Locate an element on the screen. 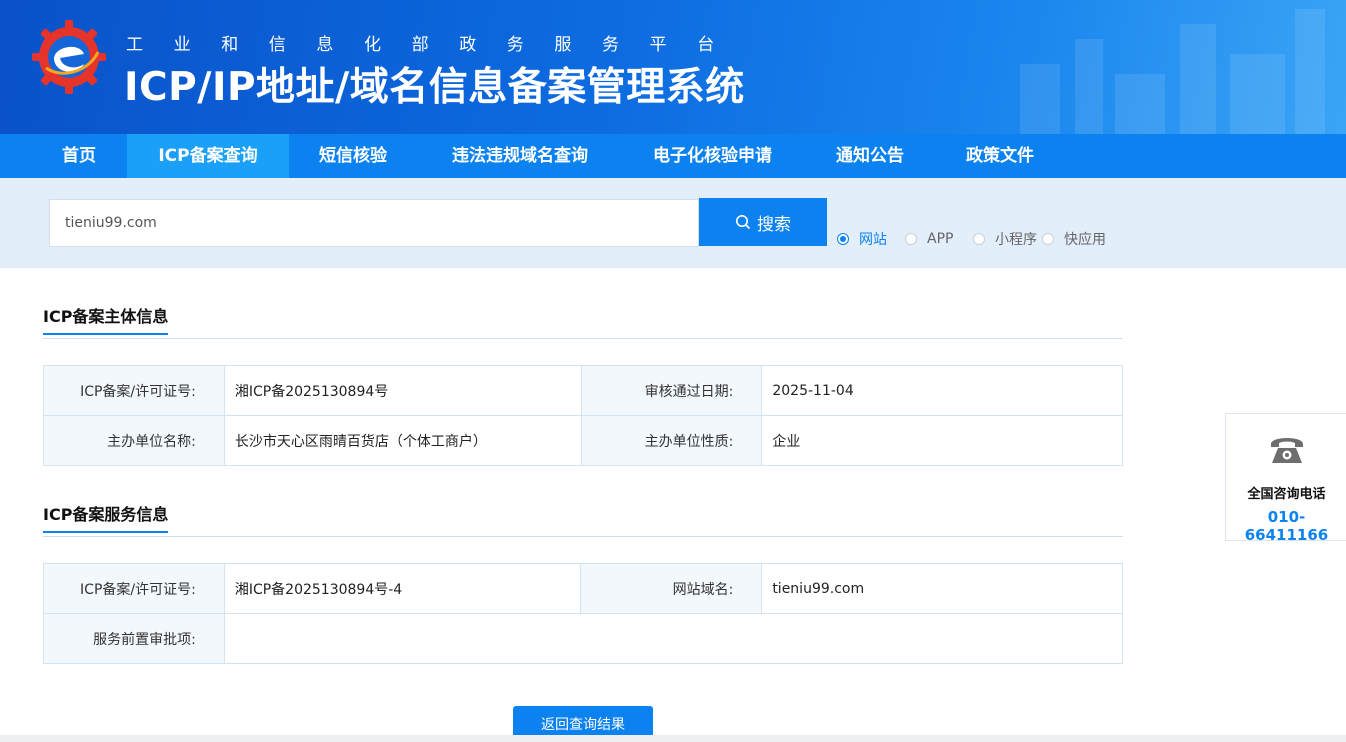 The image size is (1346, 742). license-label: ICP备案/许可证号: is located at coordinates (134, 390).